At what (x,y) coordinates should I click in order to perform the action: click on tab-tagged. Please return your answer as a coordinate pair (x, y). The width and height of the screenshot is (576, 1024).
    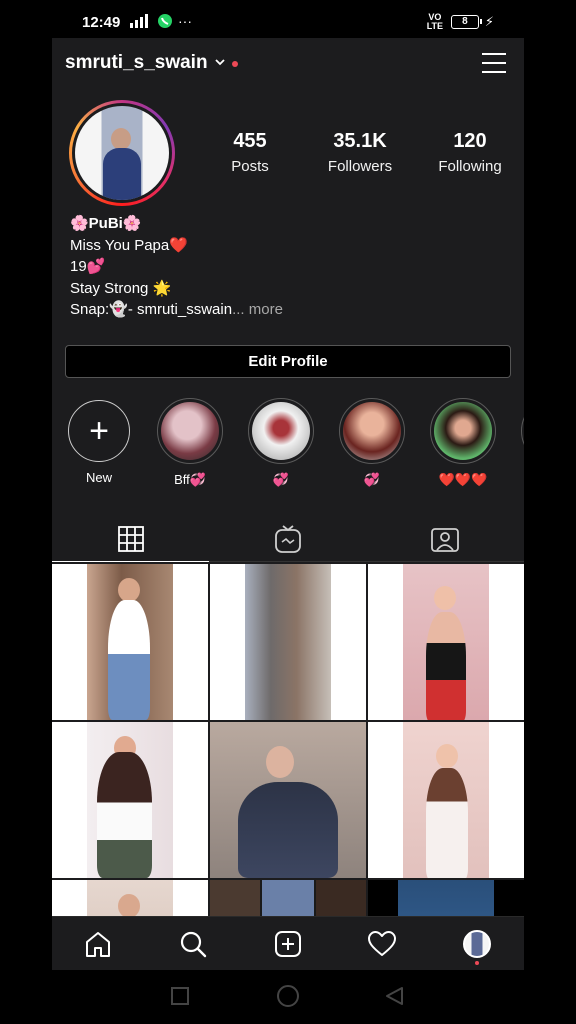
    Looking at the image, I should click on (444, 539).